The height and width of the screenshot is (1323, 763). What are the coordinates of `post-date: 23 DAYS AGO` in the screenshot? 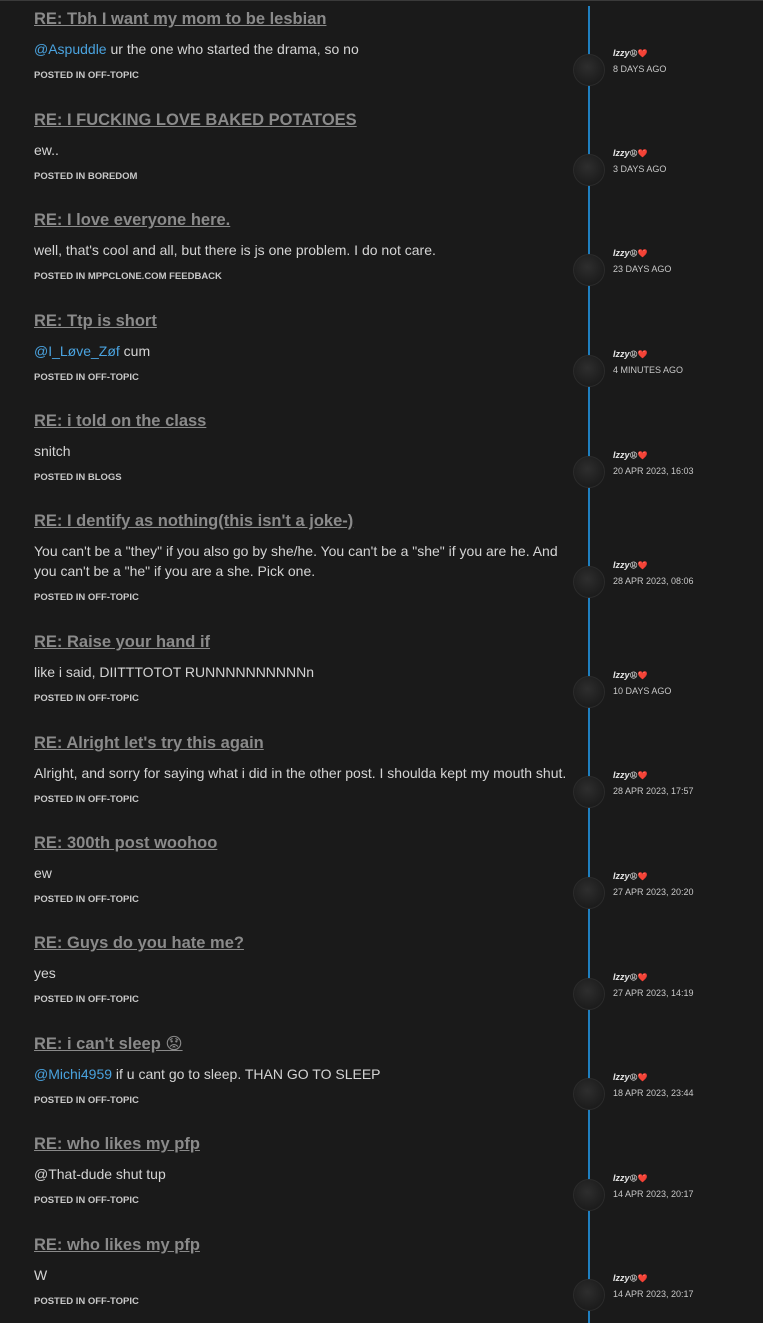 It's located at (642, 269).